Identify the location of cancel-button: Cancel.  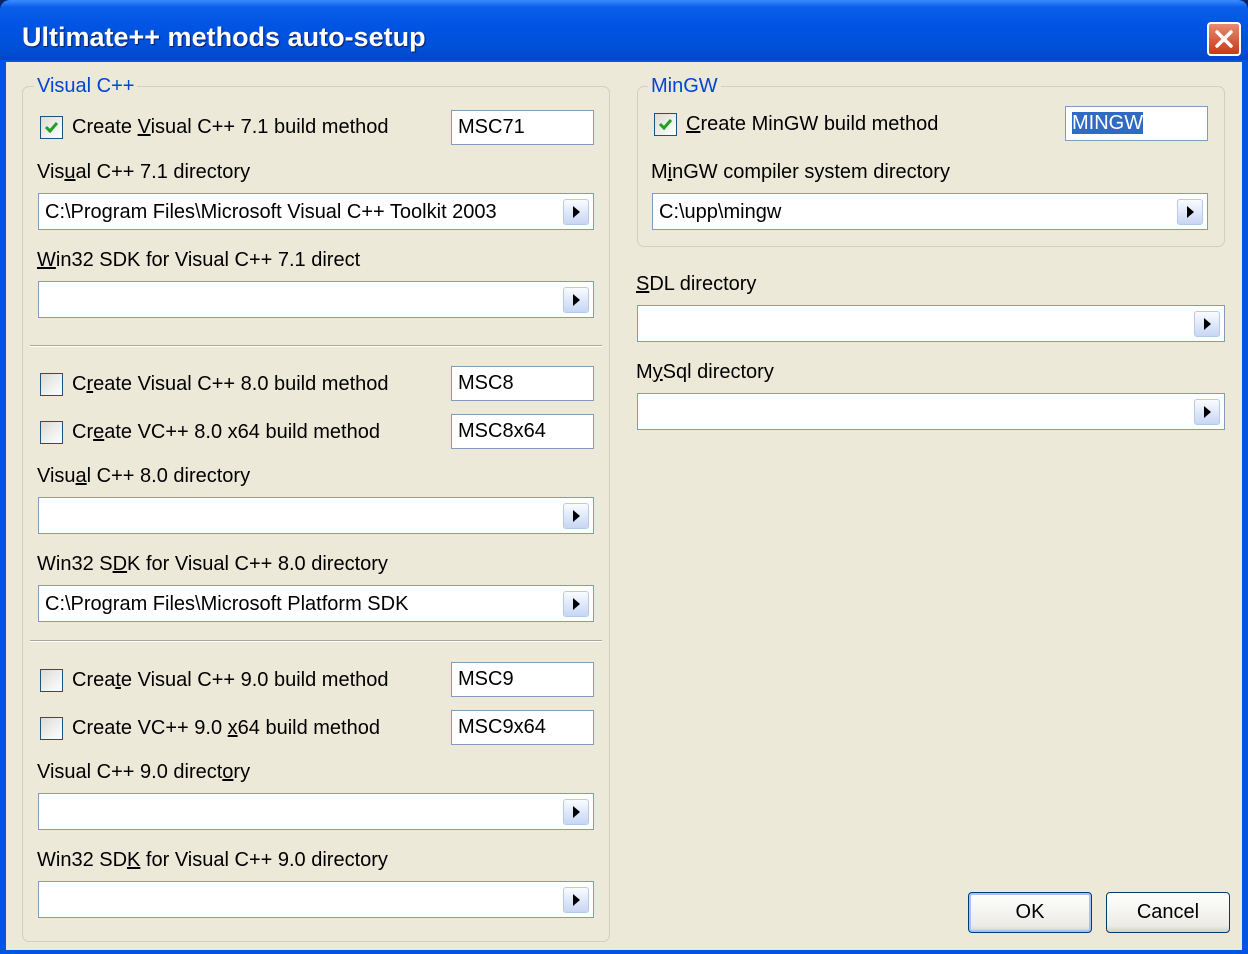
(1168, 912).